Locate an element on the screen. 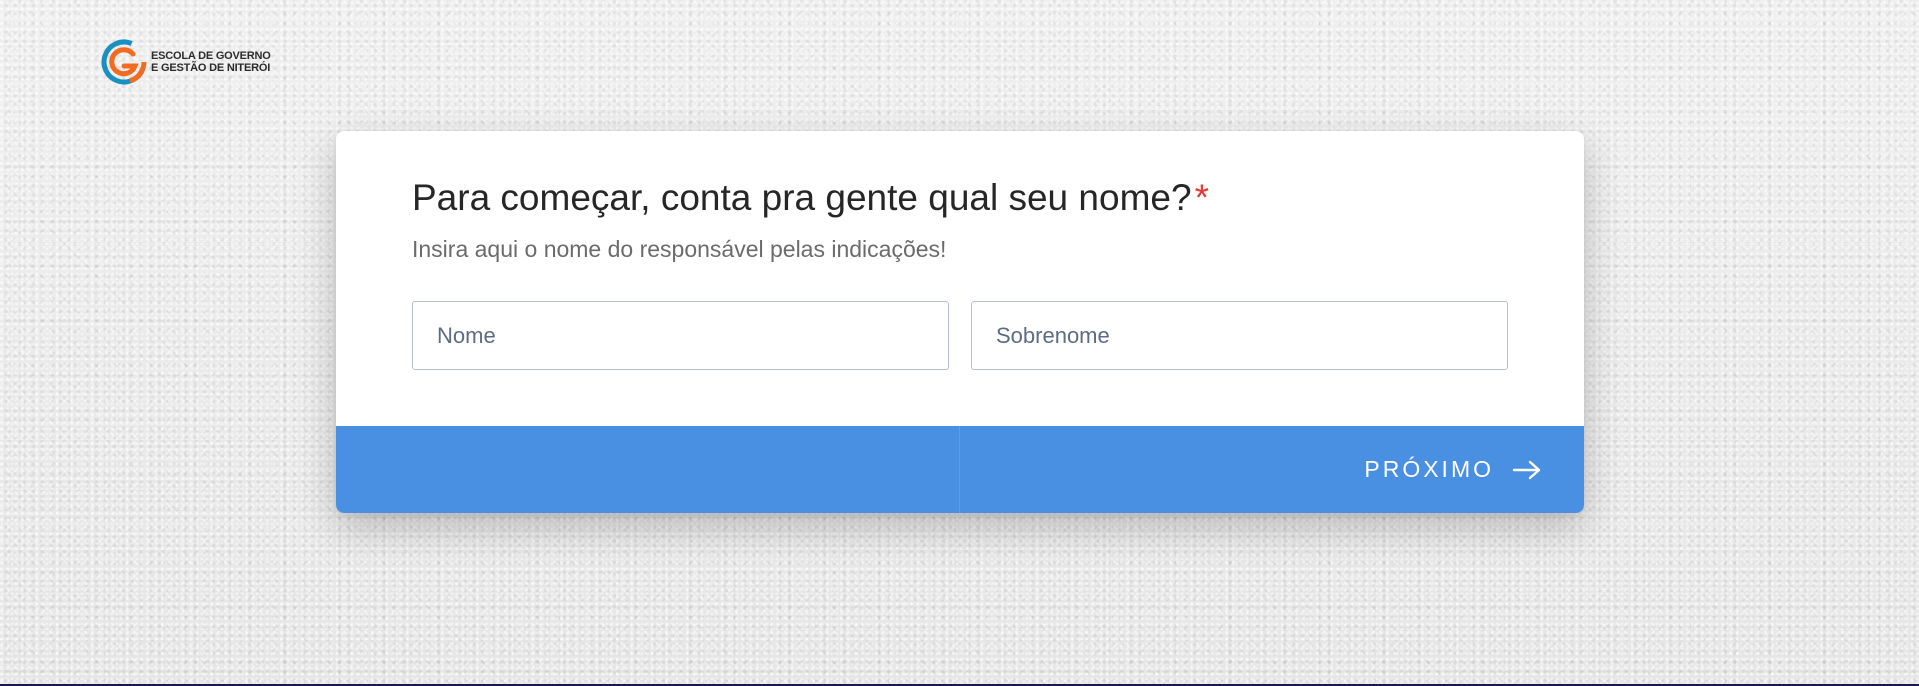 This screenshot has height=686, width=1919. form-footer: PRÓXIMO is located at coordinates (960, 469).